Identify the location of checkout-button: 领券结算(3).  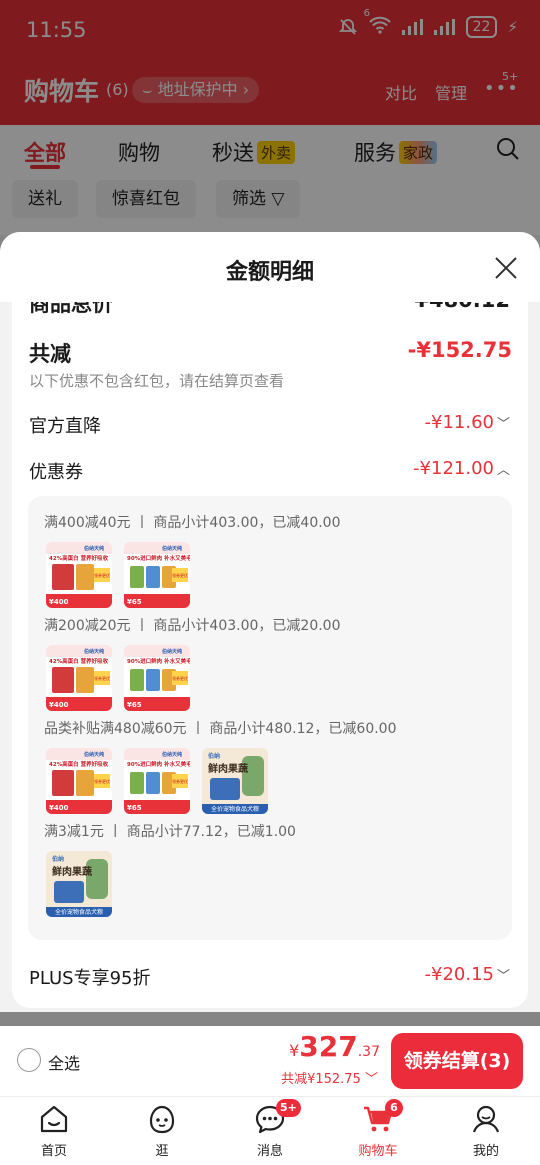
(457, 1061).